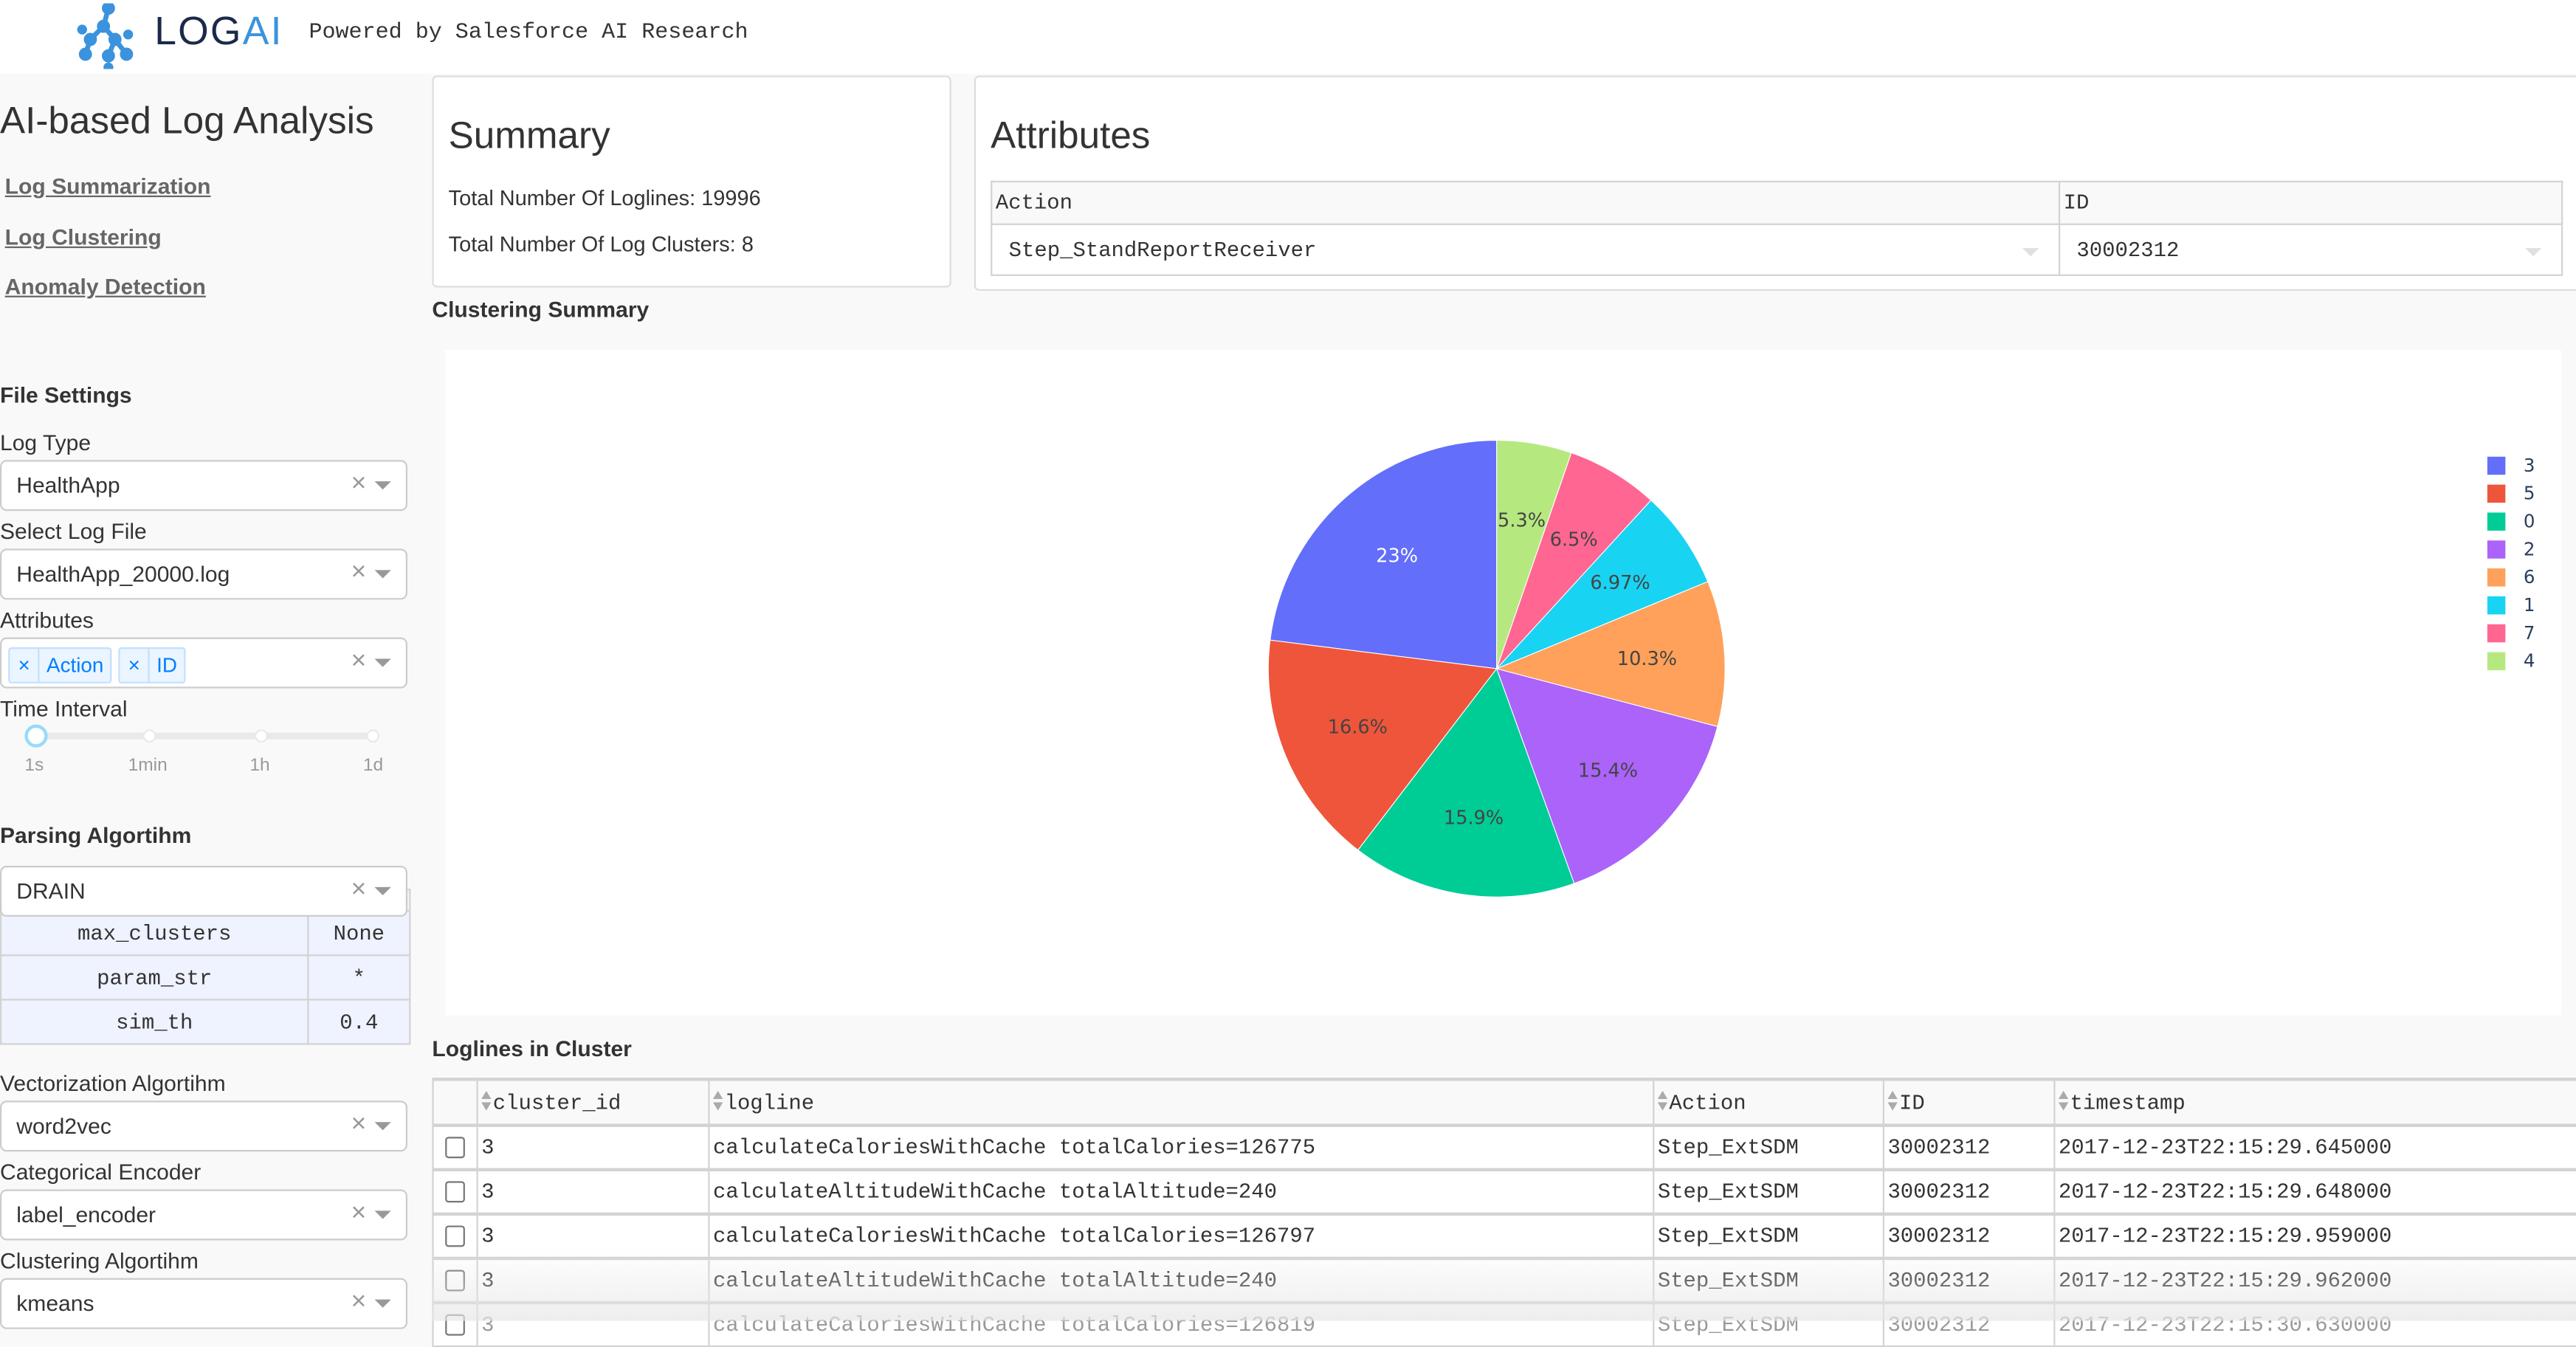  I want to click on col-cluster-id: cluster_id, so click(593, 1102).